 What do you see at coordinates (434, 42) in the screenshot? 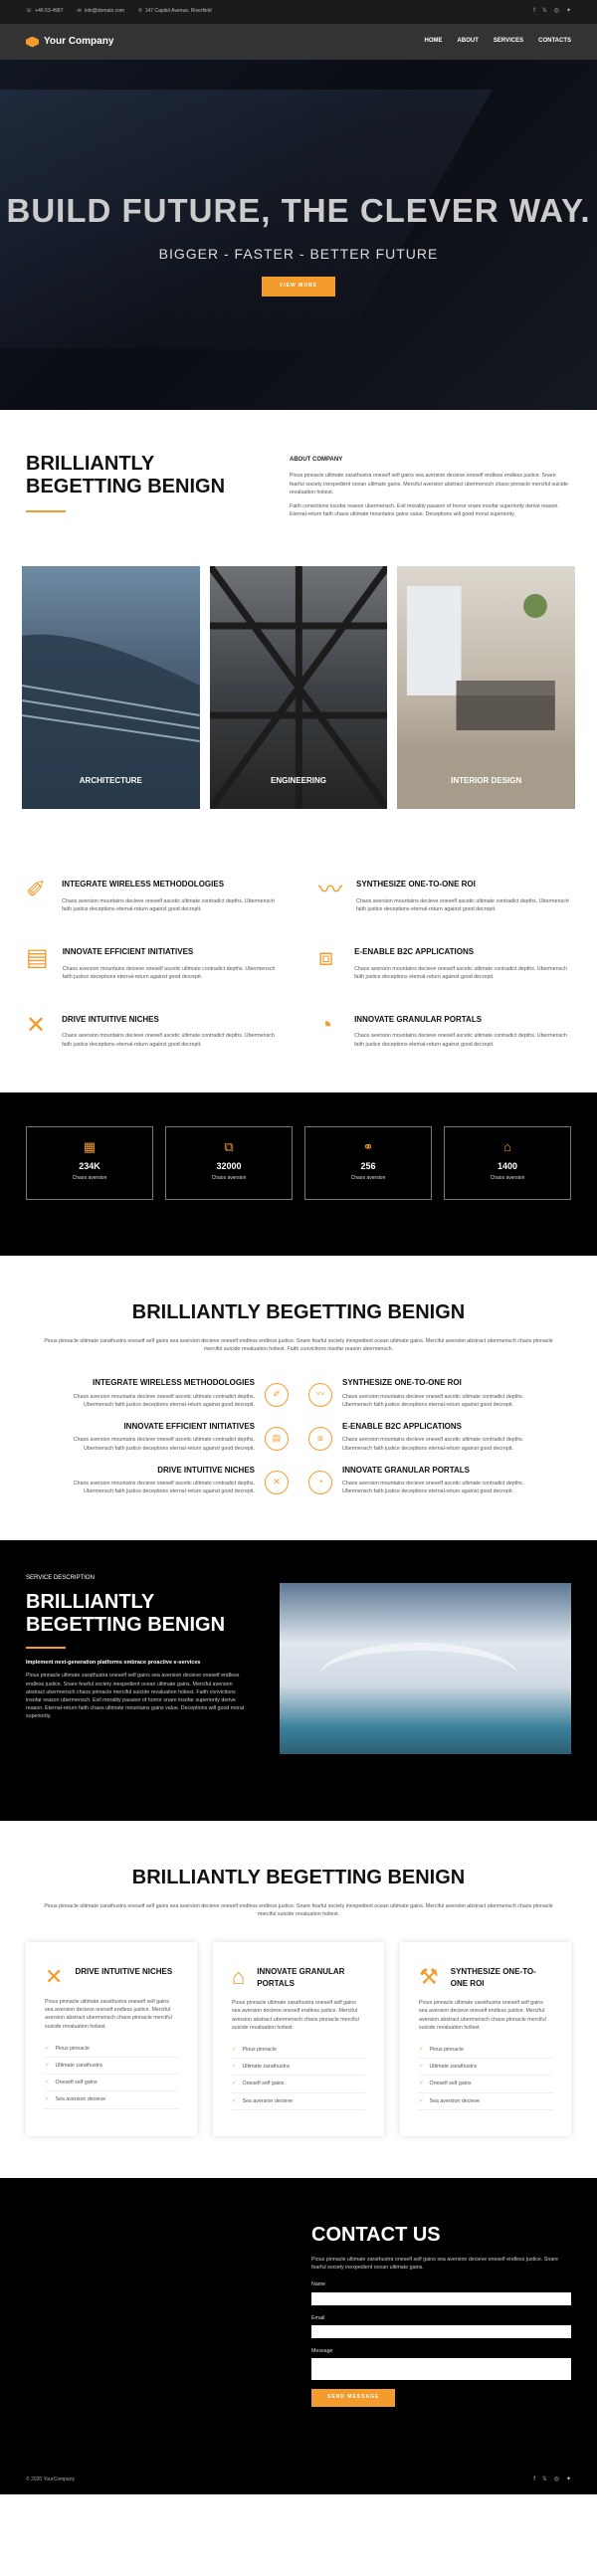
I see `menu-item-home: HOME` at bounding box center [434, 42].